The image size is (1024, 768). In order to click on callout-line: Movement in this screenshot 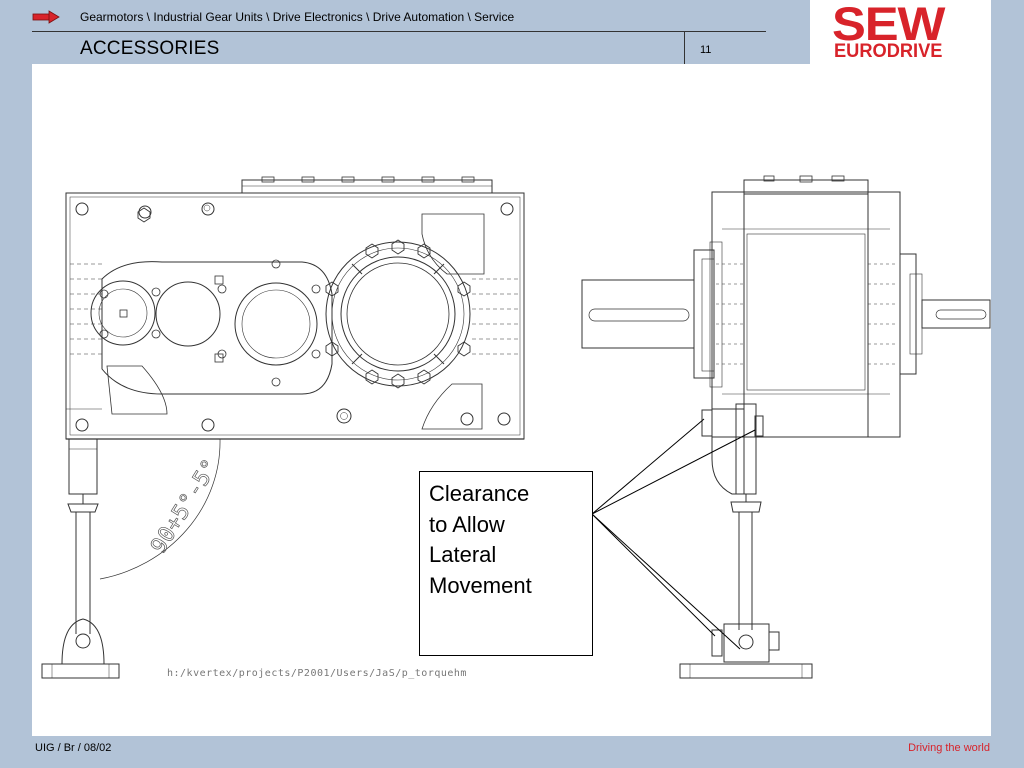, I will do `click(480, 585)`.